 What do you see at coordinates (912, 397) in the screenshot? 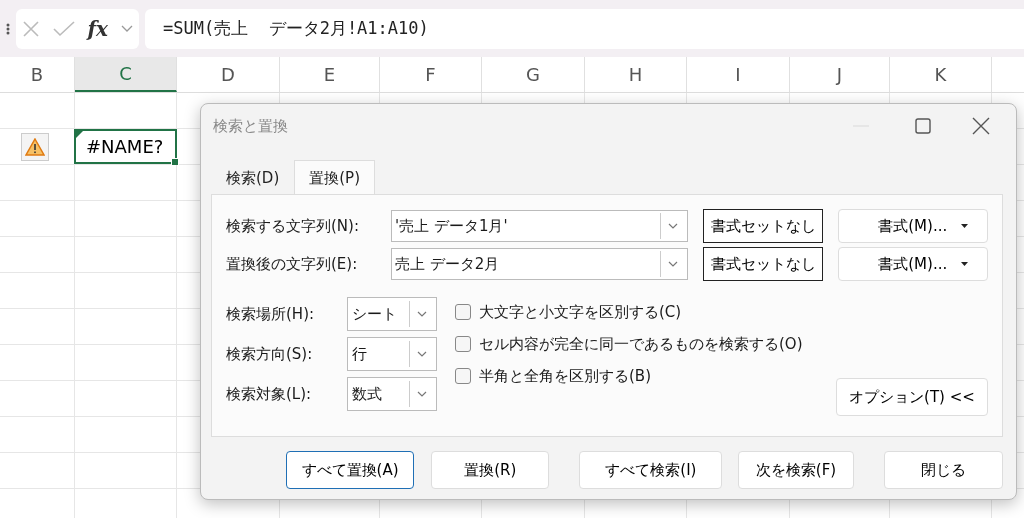
I see `options-button: オプション(T) <<` at bounding box center [912, 397].